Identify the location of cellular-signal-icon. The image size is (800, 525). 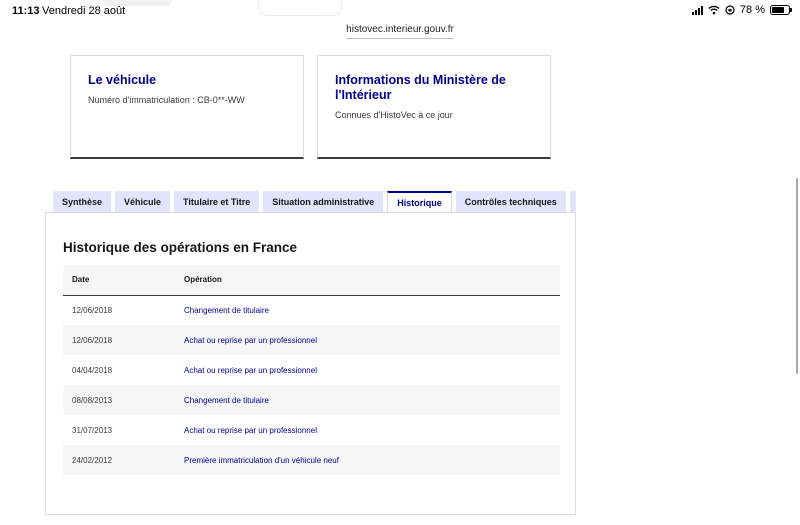
(697, 10).